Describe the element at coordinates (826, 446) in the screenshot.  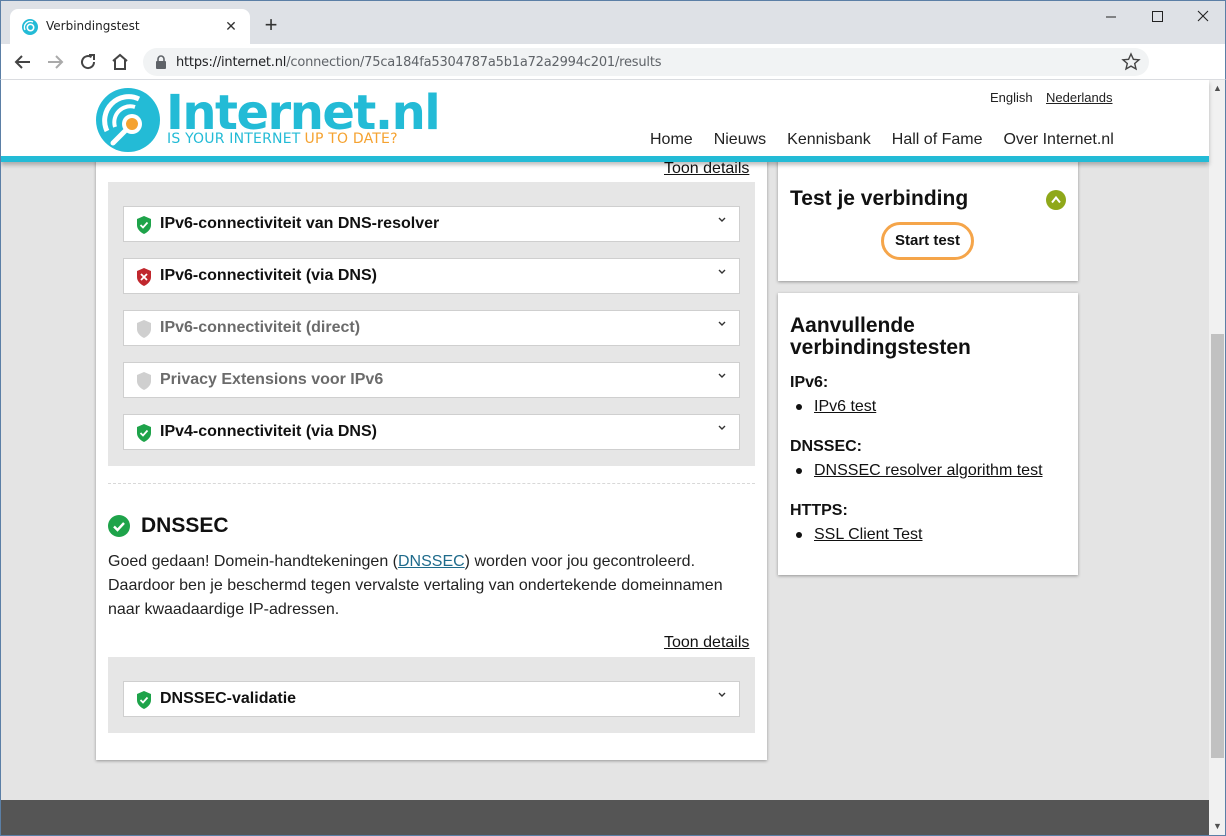
I see `group-label: DNSSEC:` at that location.